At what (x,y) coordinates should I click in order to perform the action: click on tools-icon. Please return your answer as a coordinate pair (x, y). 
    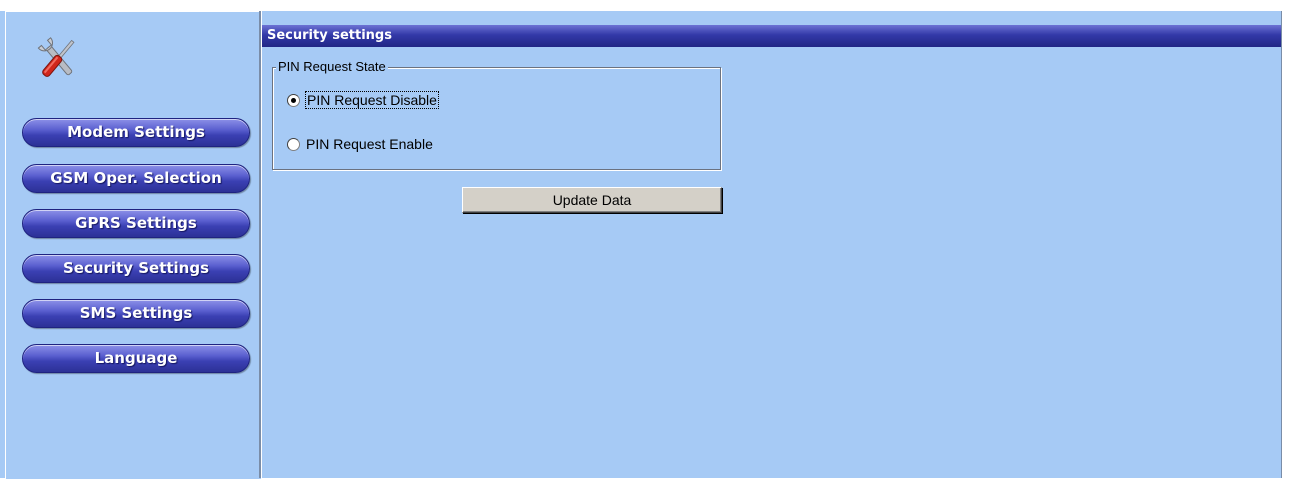
    Looking at the image, I should click on (56, 57).